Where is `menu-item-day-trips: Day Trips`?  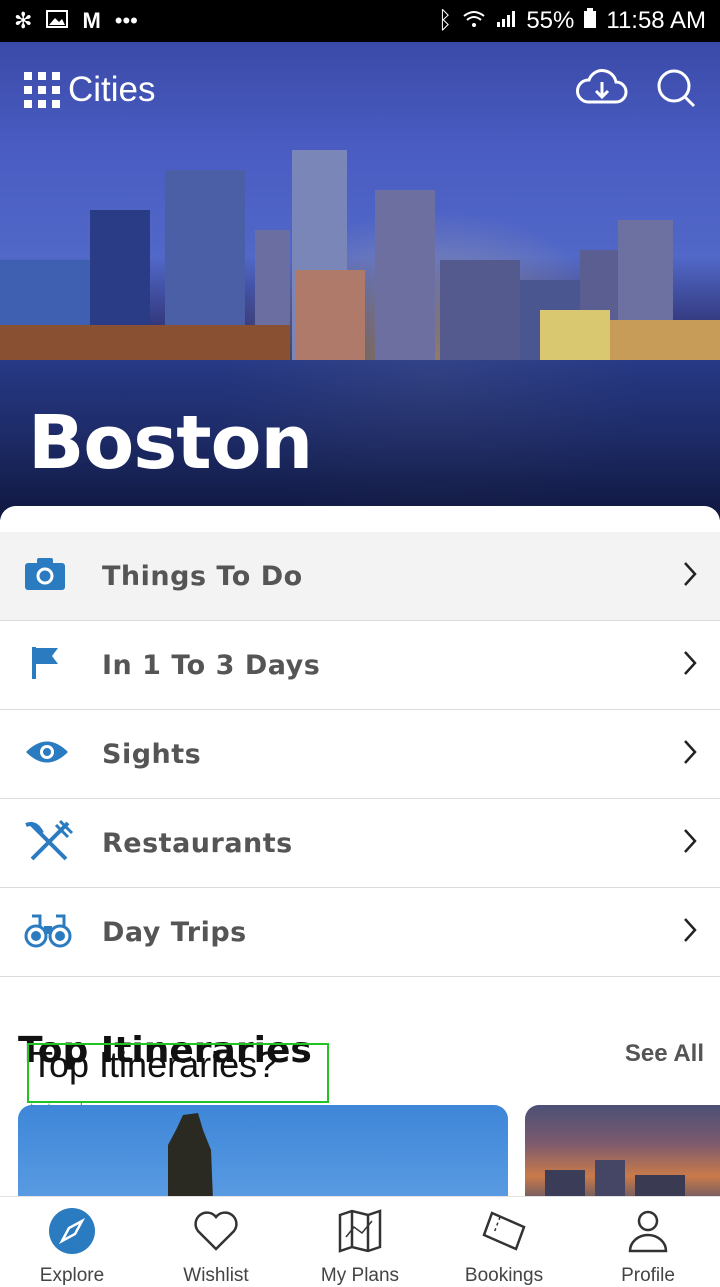 menu-item-day-trips: Day Trips is located at coordinates (360, 932).